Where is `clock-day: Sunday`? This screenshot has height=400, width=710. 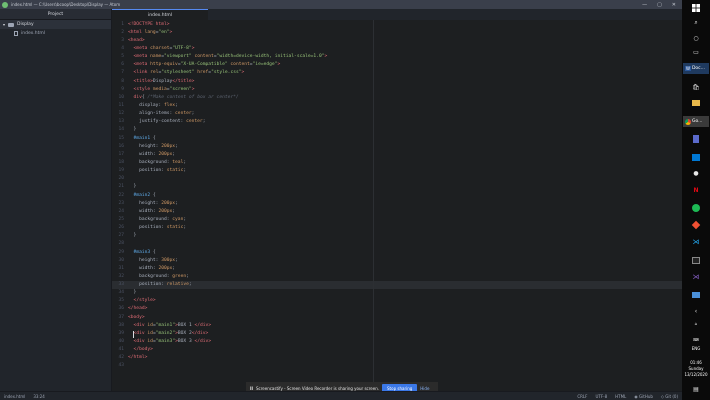 clock-day: Sunday is located at coordinates (696, 369).